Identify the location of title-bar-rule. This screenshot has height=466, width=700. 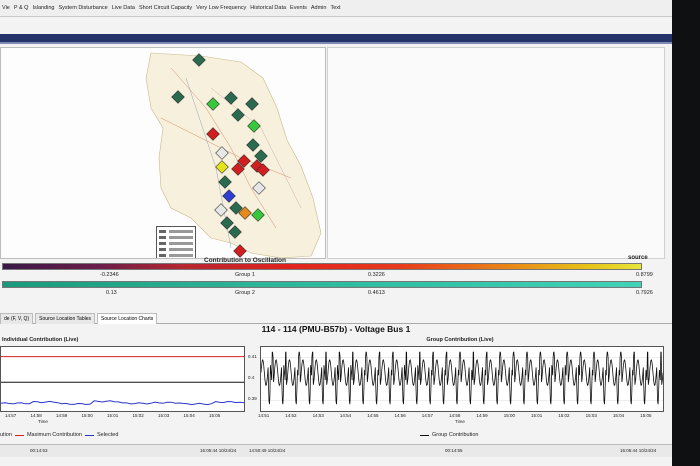
(336, 43).